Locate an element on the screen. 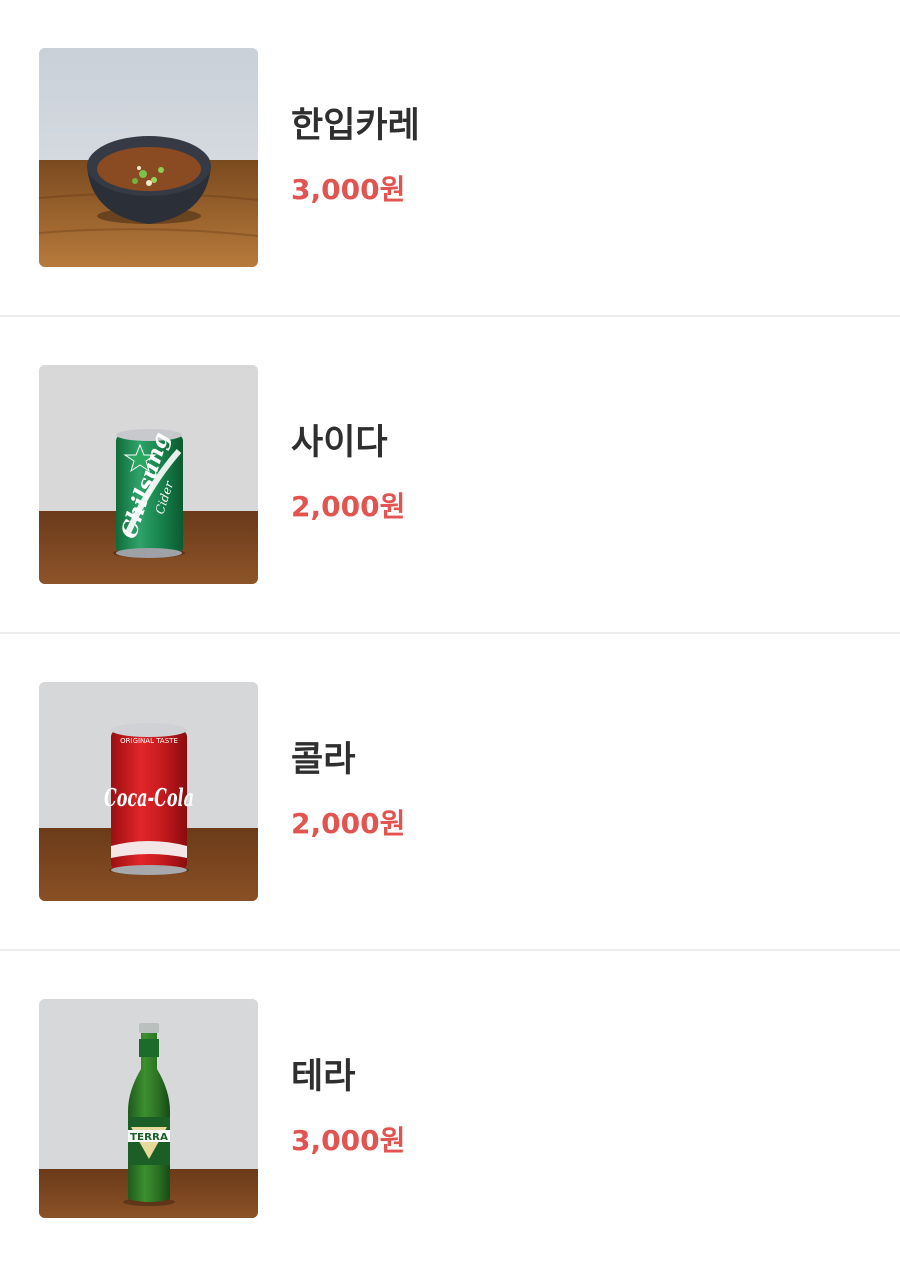  cola-brand-text: Coca-Cola is located at coordinates (149, 797).